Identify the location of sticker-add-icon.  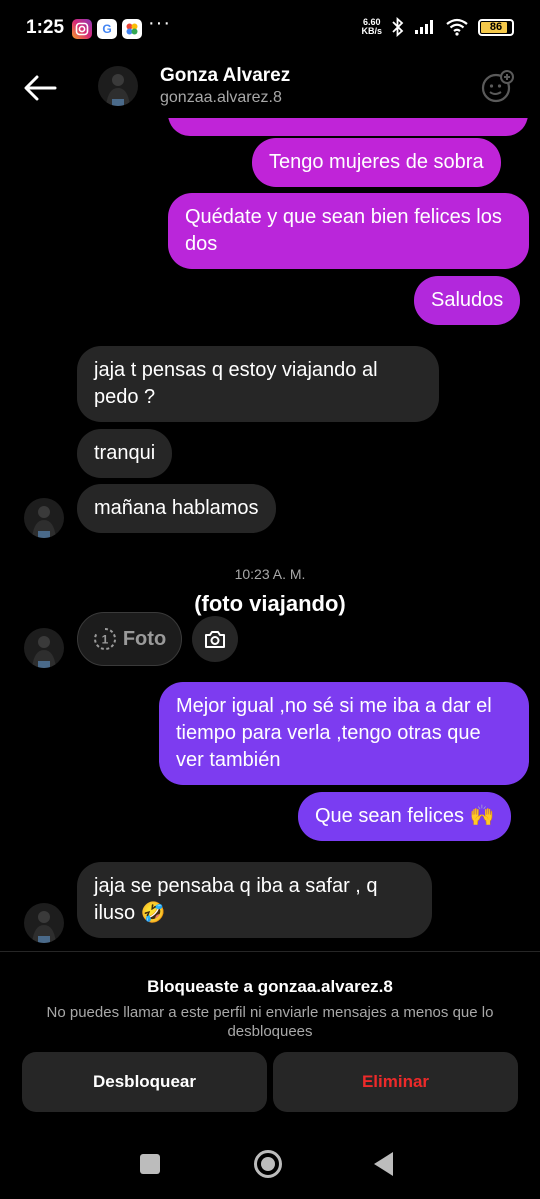
(497, 86).